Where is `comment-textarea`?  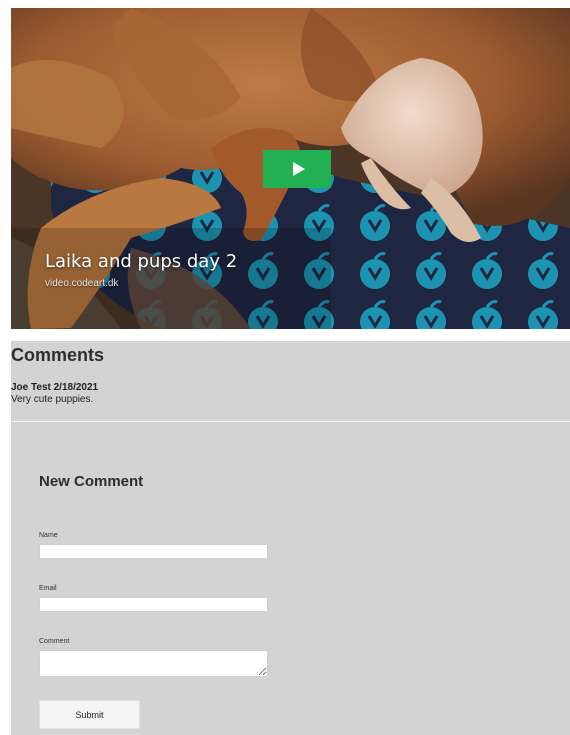 comment-textarea is located at coordinates (153, 663).